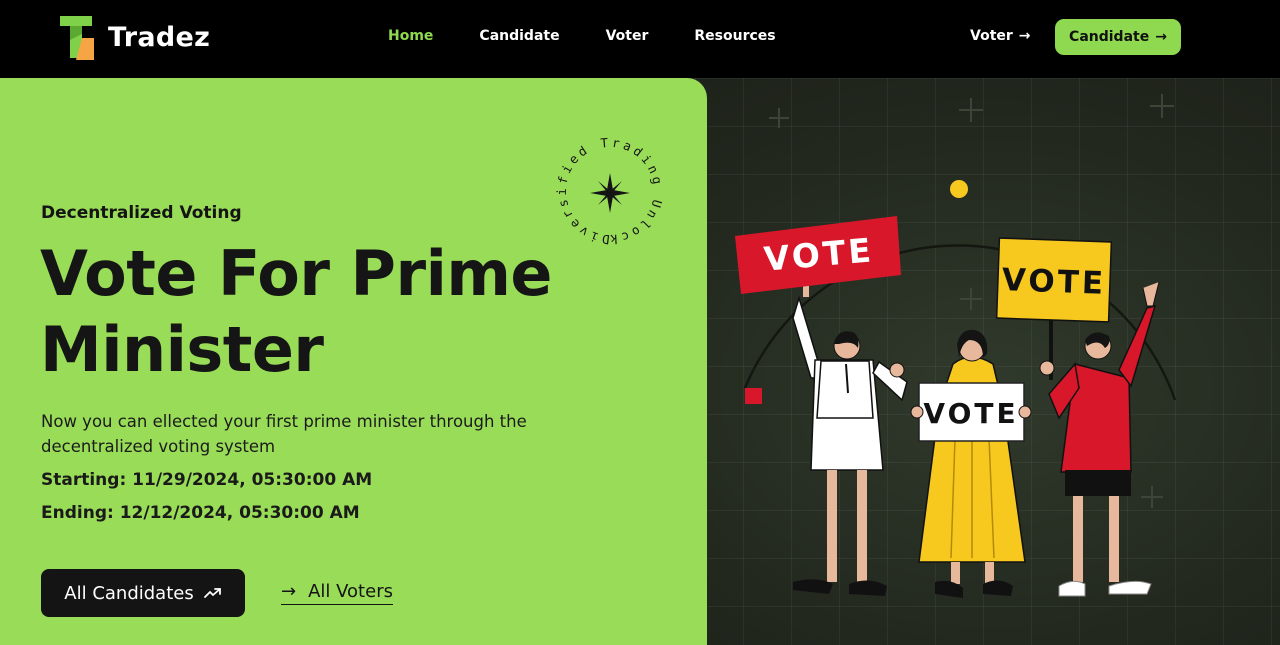 The width and height of the screenshot is (1280, 645). Describe the element at coordinates (627, 36) in the screenshot. I see `nav-link-voter: Voter` at that location.